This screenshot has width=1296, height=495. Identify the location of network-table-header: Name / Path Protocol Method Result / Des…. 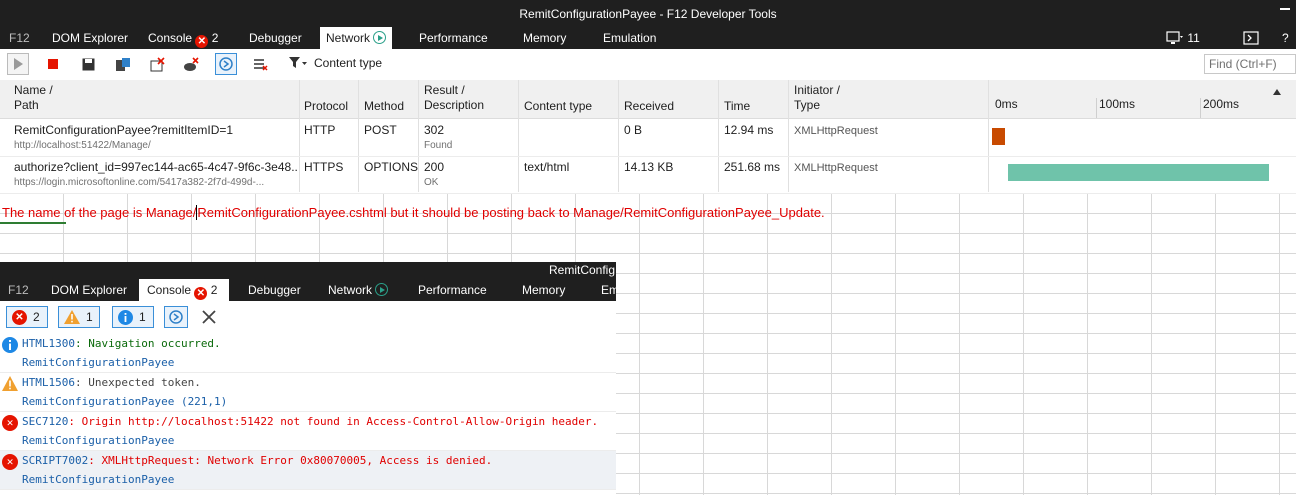
(648, 99).